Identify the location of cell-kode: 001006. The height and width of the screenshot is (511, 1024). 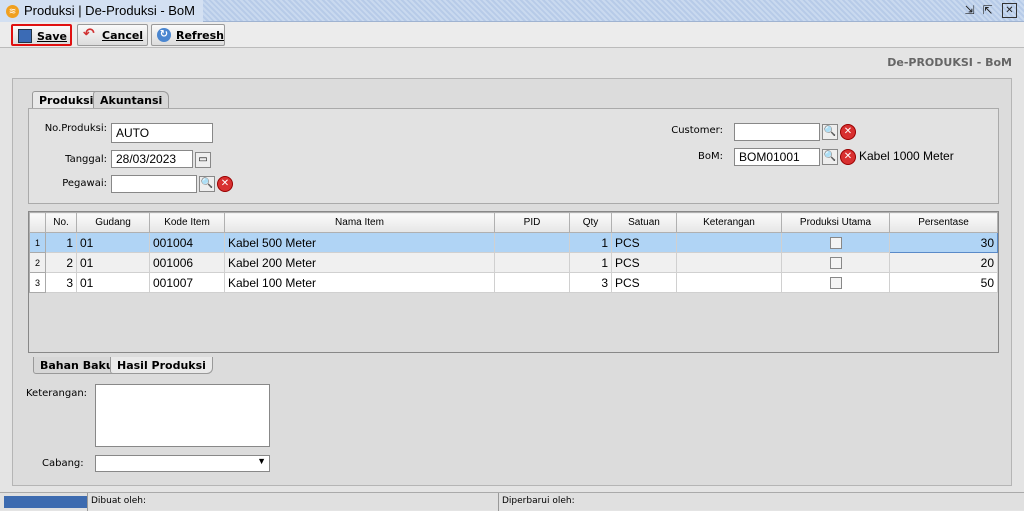
(187, 262).